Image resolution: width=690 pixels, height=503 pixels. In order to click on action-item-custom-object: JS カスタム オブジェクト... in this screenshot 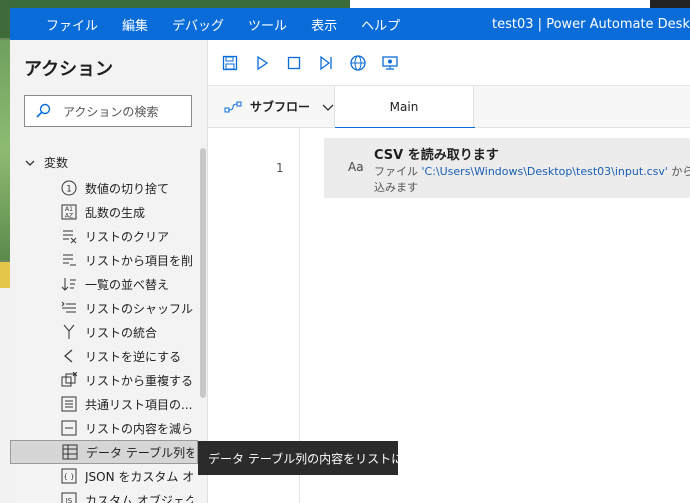, I will do `click(104, 495)`.